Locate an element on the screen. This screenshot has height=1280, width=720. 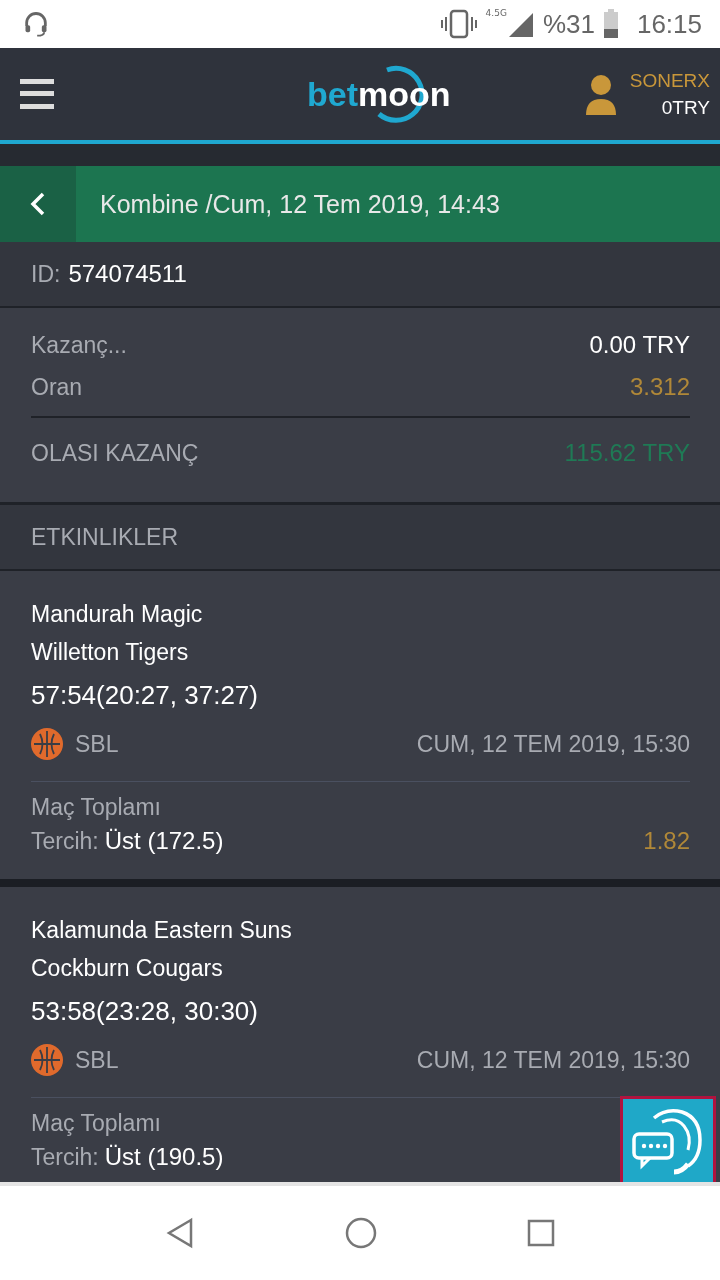
recents-nav-icon is located at coordinates (541, 1233).